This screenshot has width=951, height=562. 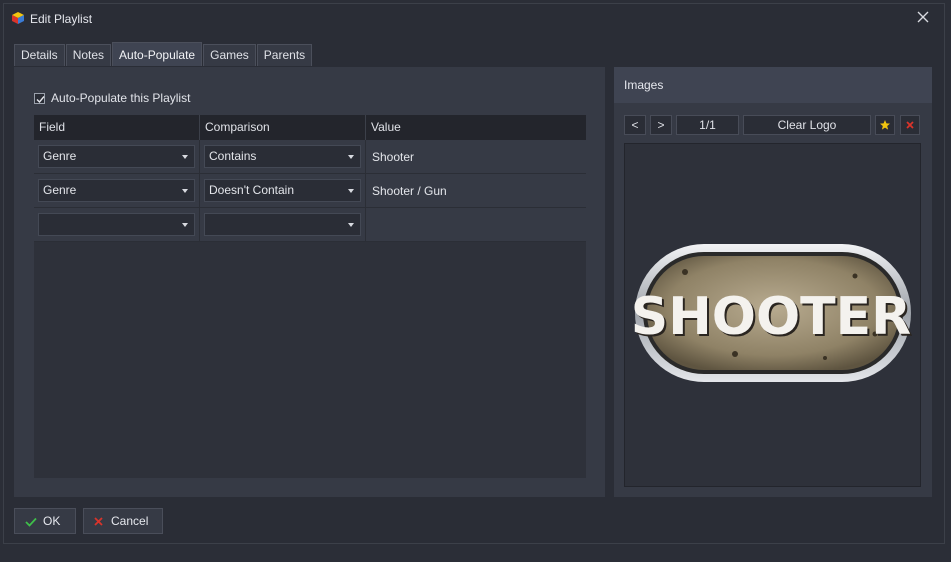 What do you see at coordinates (807, 125) in the screenshot?
I see `clear-logo-button: Clear Logo` at bounding box center [807, 125].